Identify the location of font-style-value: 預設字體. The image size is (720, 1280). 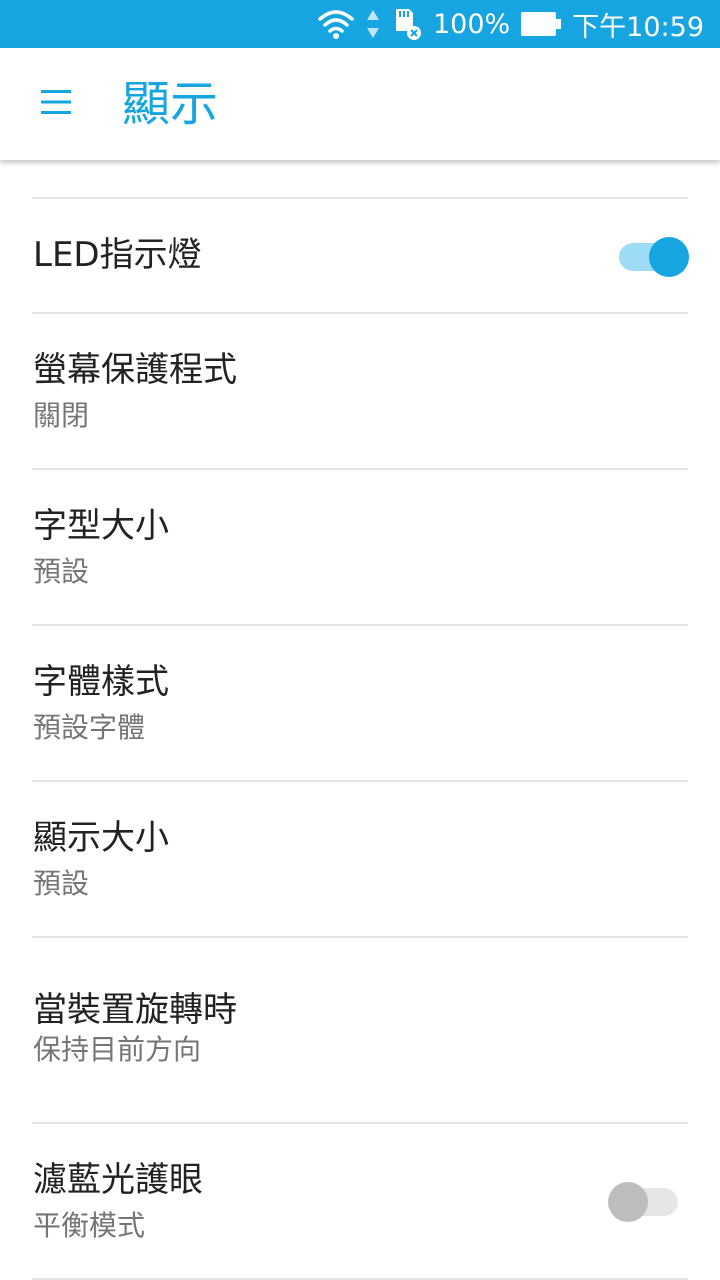
(89, 727).